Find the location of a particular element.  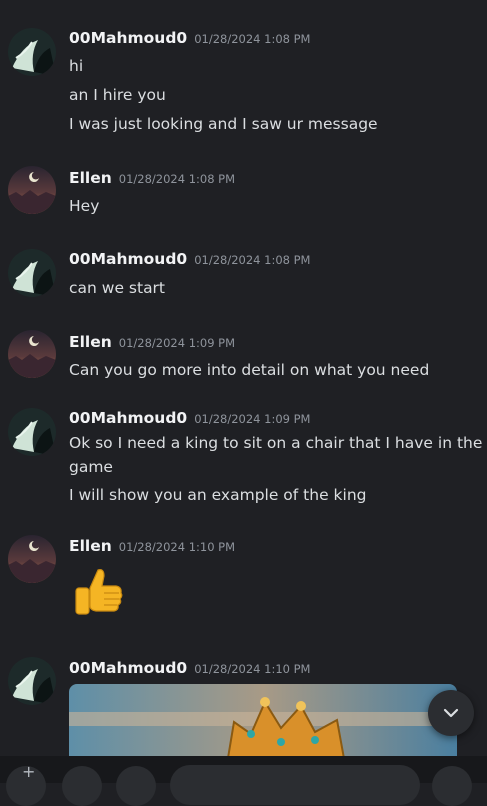

message-text: can we start is located at coordinates (117, 288).